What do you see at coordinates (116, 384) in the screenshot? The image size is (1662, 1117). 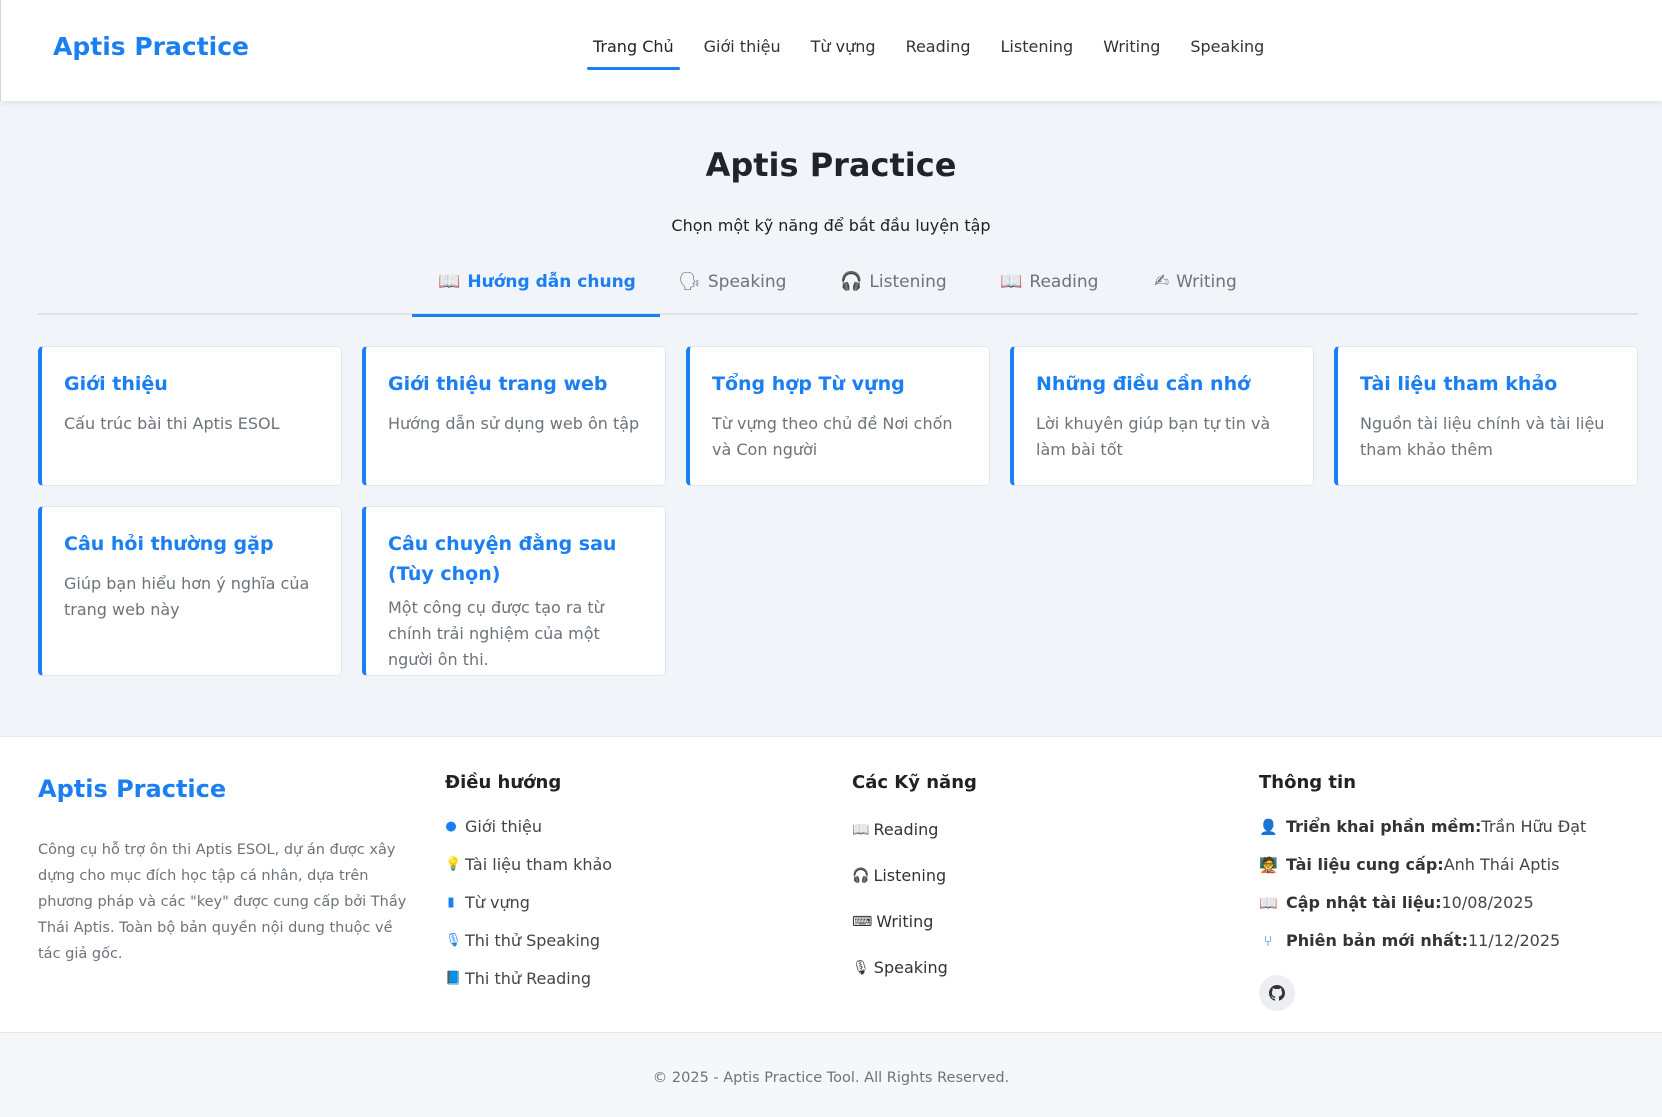 I see `card-title: Giới thiệu` at bounding box center [116, 384].